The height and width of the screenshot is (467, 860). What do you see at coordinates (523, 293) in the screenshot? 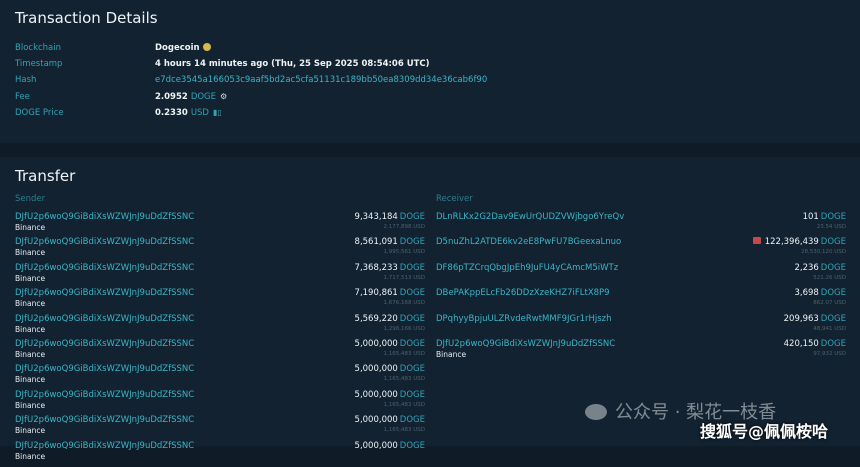
I see `receiver-address-link: DBePAKppELcFb26DDzXzeKHZ7iFLtX8P9` at bounding box center [523, 293].